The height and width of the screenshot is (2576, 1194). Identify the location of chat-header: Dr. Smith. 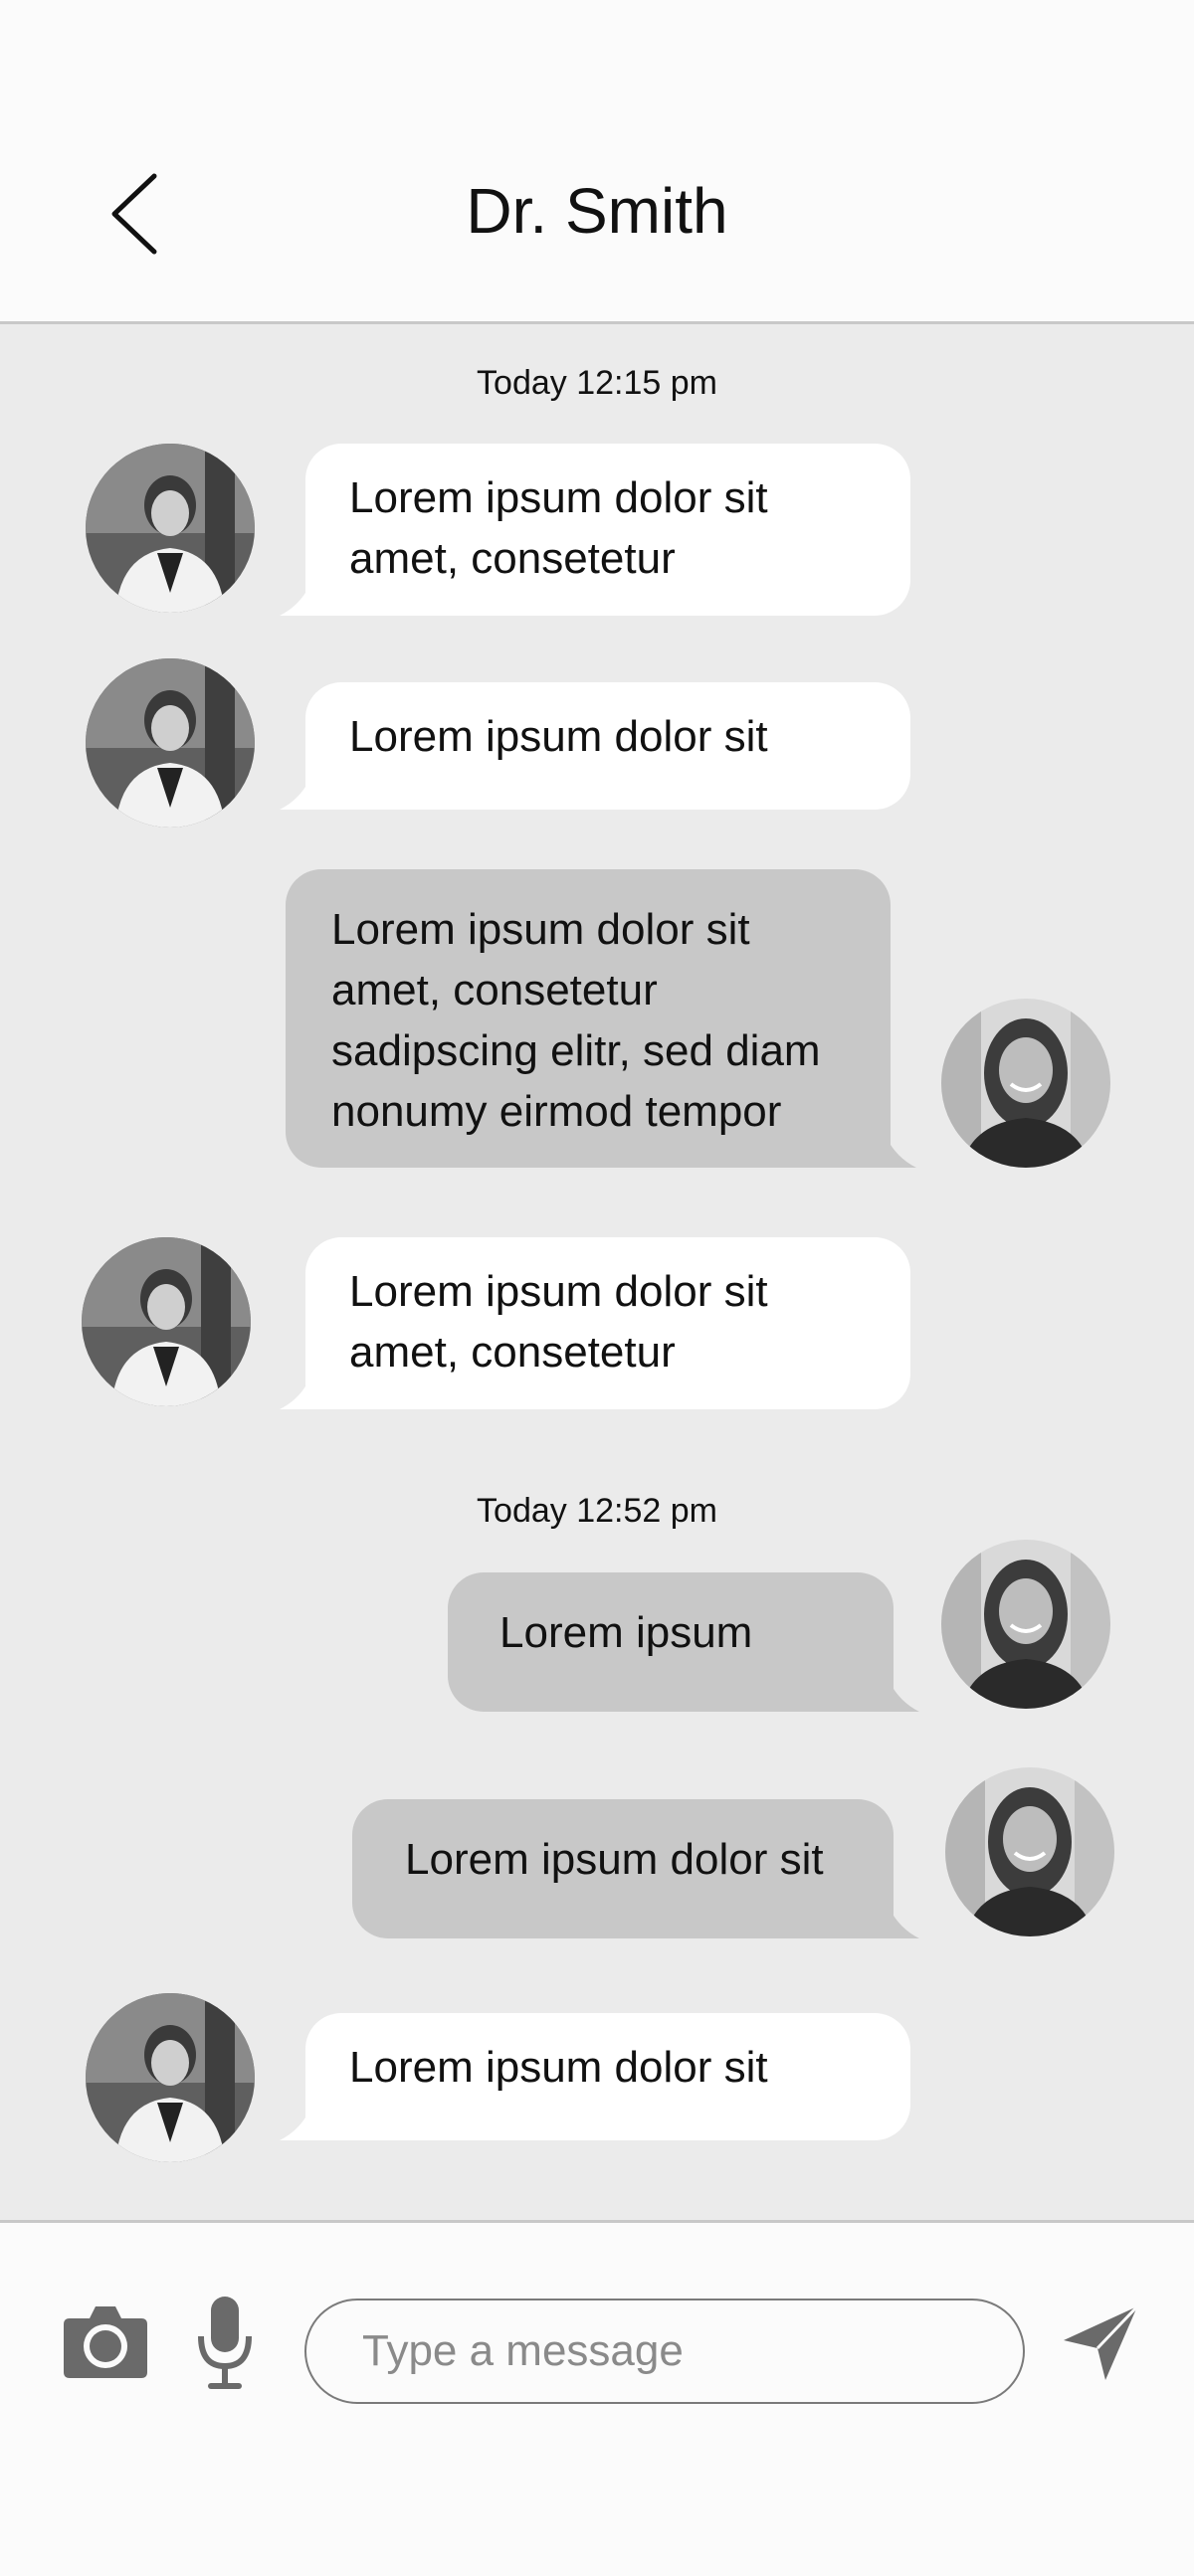
(597, 162).